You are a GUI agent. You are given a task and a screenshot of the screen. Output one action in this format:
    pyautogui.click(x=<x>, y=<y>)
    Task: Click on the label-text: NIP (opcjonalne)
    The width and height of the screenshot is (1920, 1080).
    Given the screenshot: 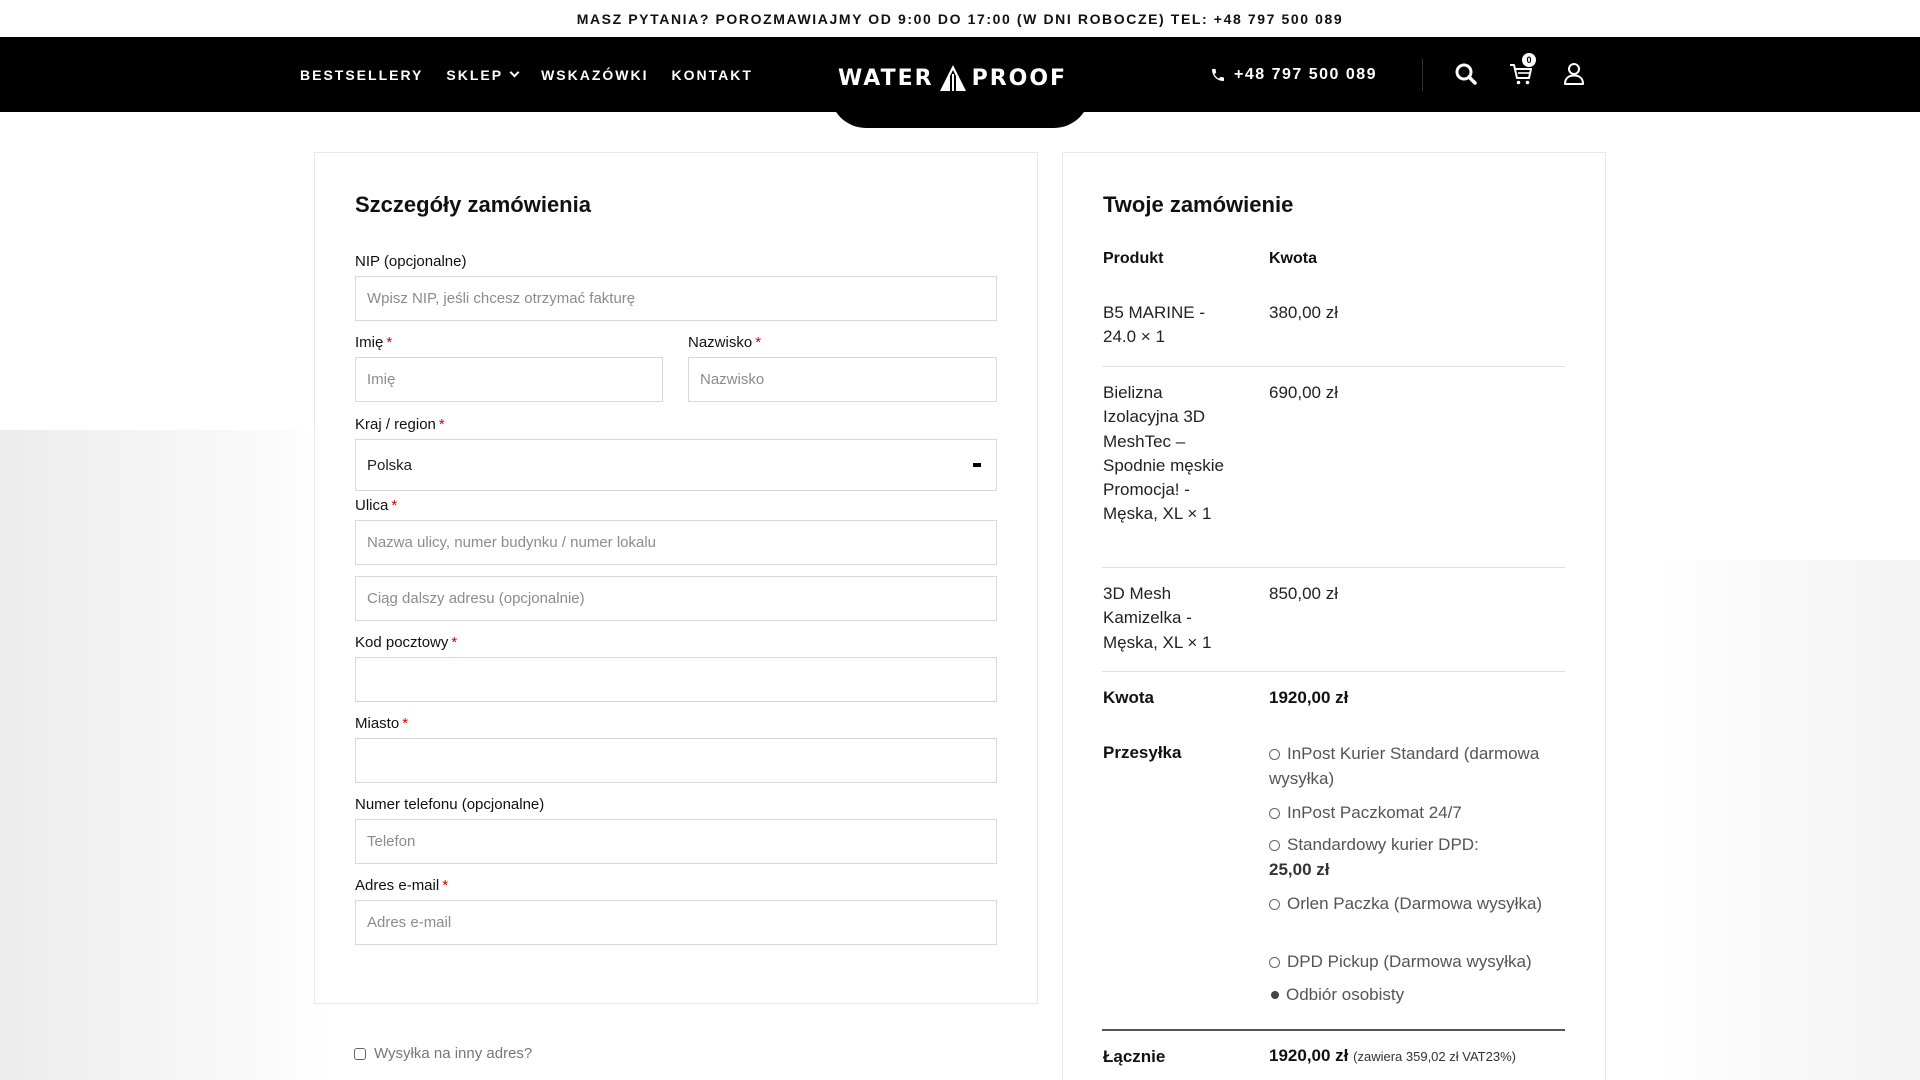 What is the action you would take?
    pyautogui.click(x=411, y=261)
    